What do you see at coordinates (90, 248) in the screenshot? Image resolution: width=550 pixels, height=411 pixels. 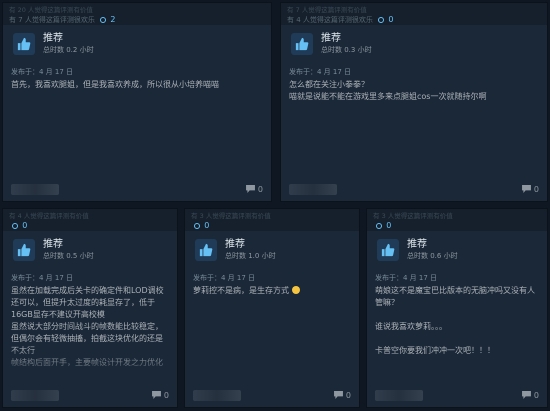 I see `recommendation-row: 推荐 总时数 0.5 小时` at bounding box center [90, 248].